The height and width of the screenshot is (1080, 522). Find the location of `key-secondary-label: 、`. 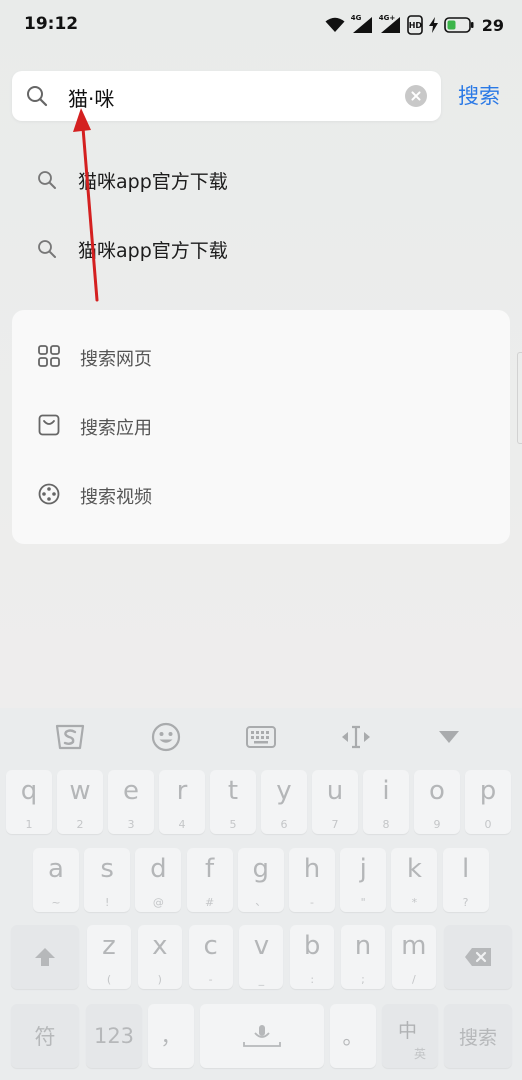

key-secondary-label: 、 is located at coordinates (261, 901).